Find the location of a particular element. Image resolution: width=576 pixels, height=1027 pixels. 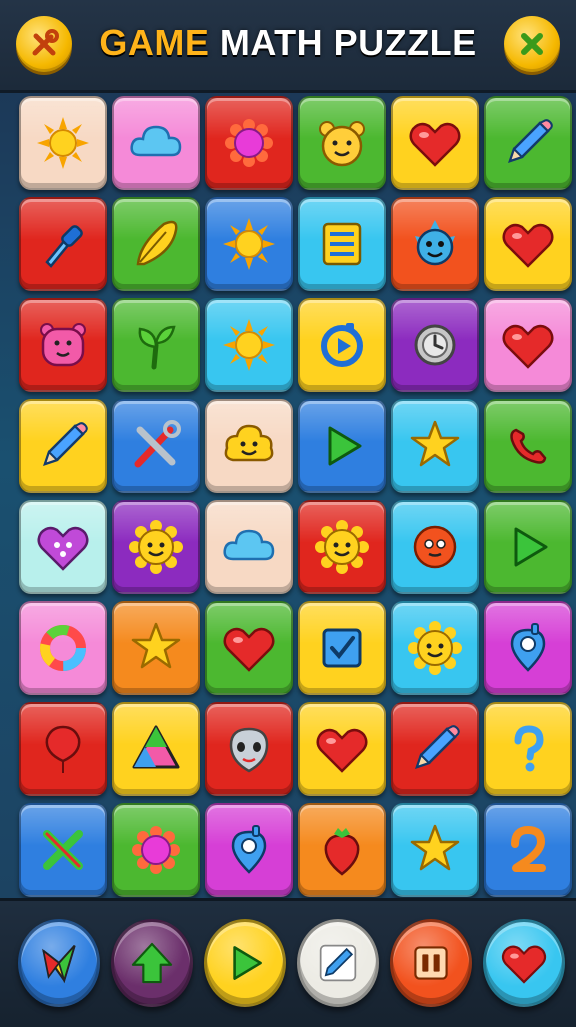

ball-face-icon is located at coordinates (435, 547).